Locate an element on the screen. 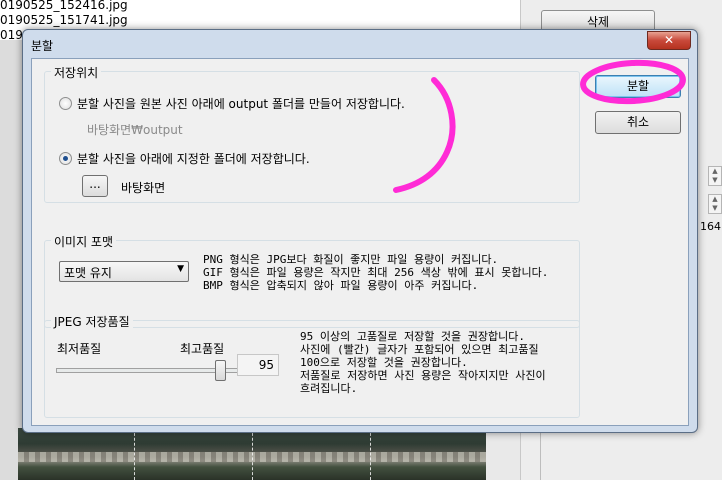  radio-output-folder is located at coordinates (65, 103).